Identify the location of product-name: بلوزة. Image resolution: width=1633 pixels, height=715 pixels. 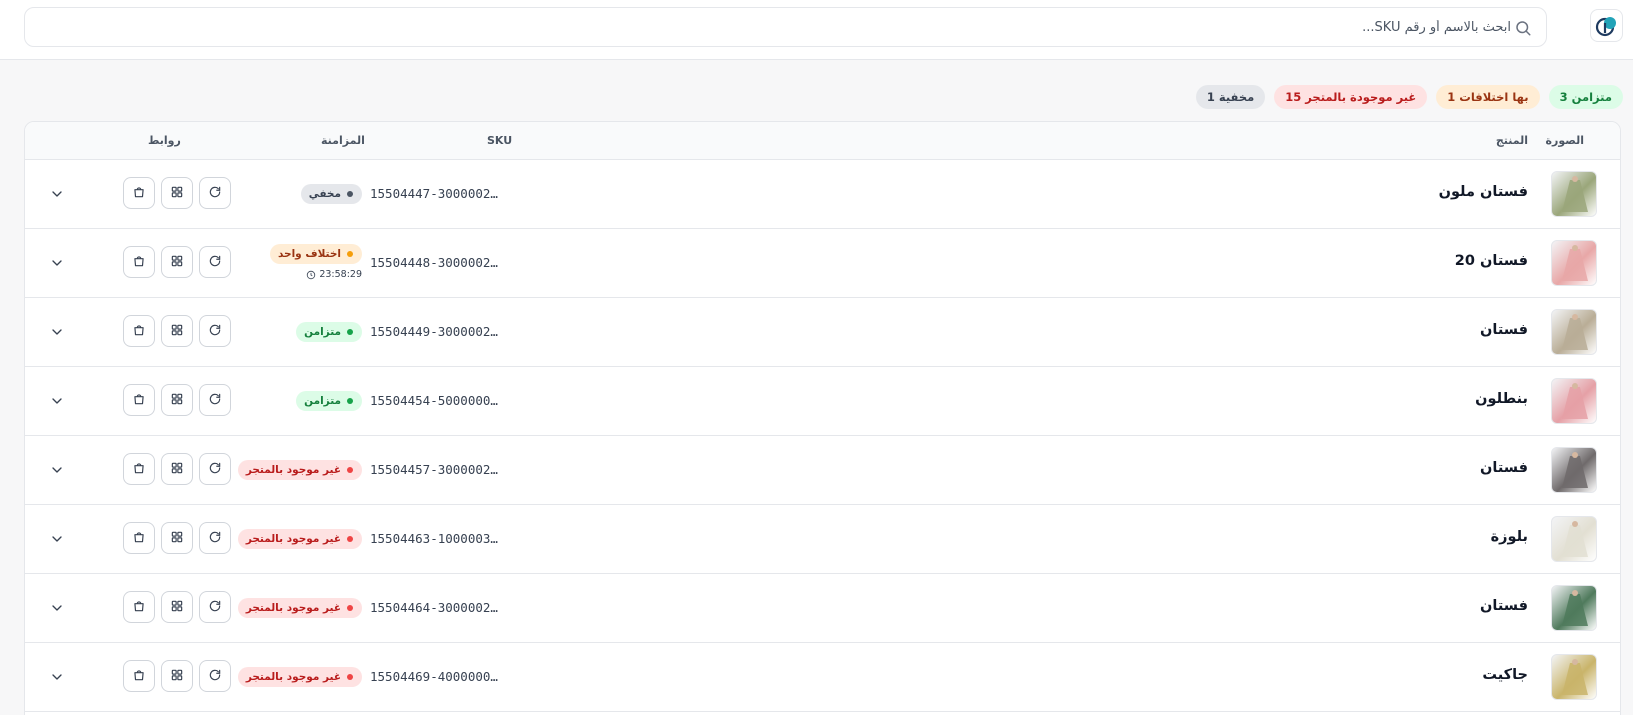
(1509, 537).